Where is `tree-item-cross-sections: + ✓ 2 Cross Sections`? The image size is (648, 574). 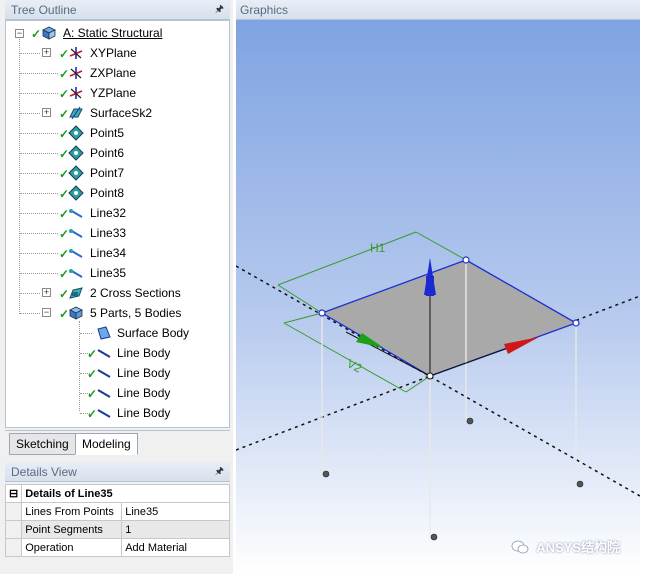 tree-item-cross-sections: + ✓ 2 Cross Sections is located at coordinates (116, 293).